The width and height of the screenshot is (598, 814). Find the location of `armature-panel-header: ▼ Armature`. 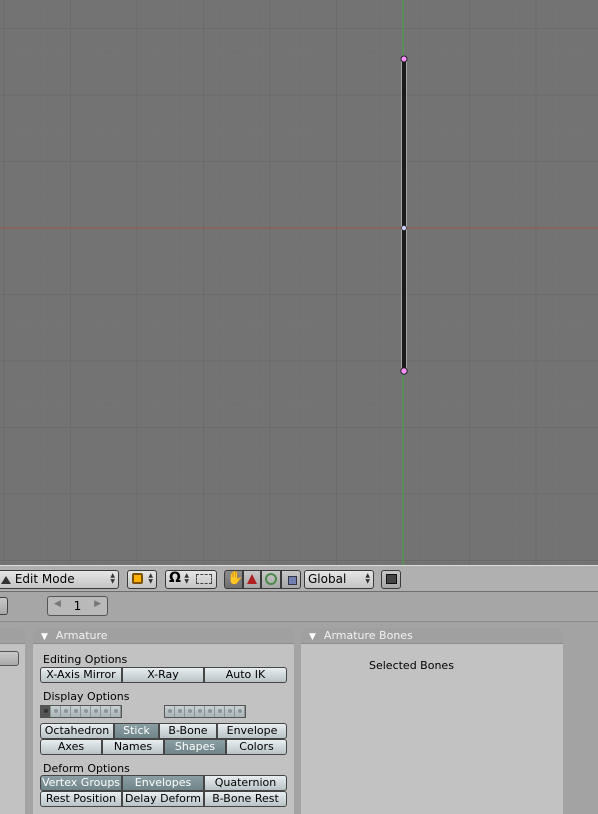

armature-panel-header: ▼ Armature is located at coordinates (163, 636).